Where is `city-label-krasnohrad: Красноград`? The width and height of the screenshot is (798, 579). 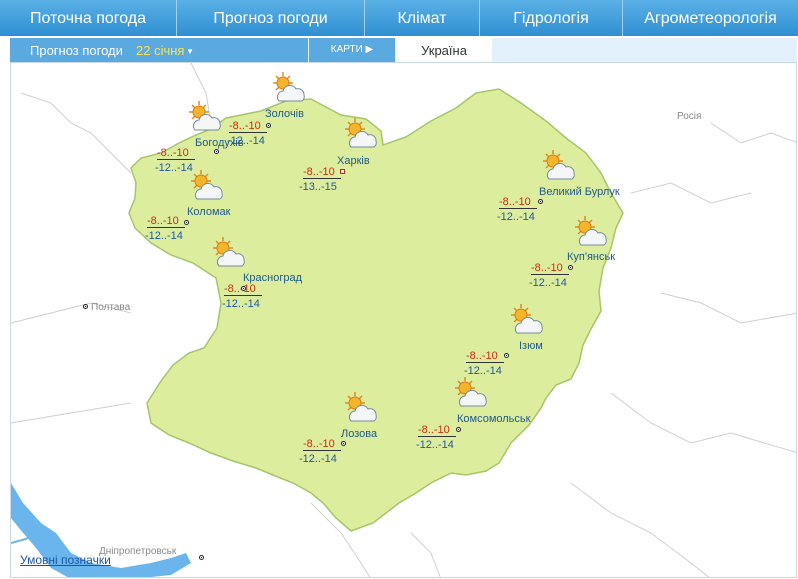 city-label-krasnohrad: Красноград is located at coordinates (273, 278).